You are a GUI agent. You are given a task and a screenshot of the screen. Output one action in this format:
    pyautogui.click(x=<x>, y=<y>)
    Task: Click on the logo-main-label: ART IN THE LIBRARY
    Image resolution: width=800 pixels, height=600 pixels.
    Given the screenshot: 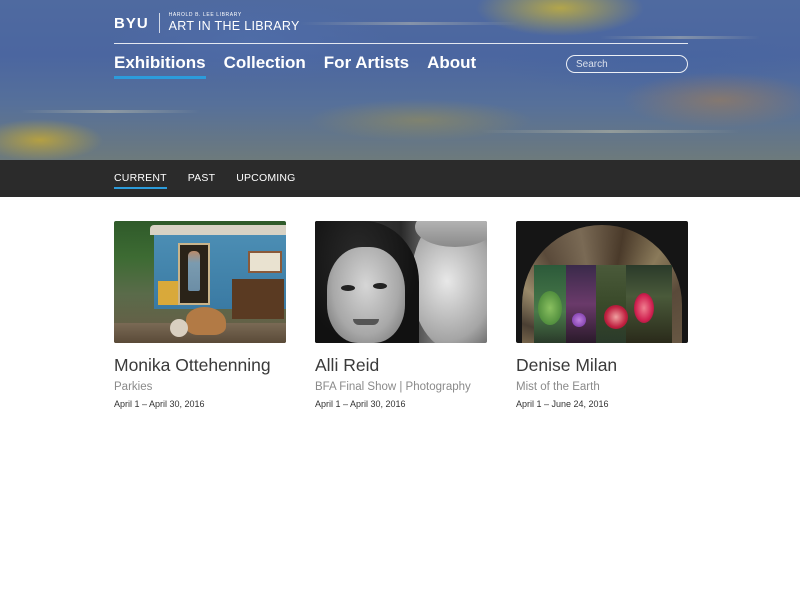 What is the action you would take?
    pyautogui.click(x=234, y=26)
    